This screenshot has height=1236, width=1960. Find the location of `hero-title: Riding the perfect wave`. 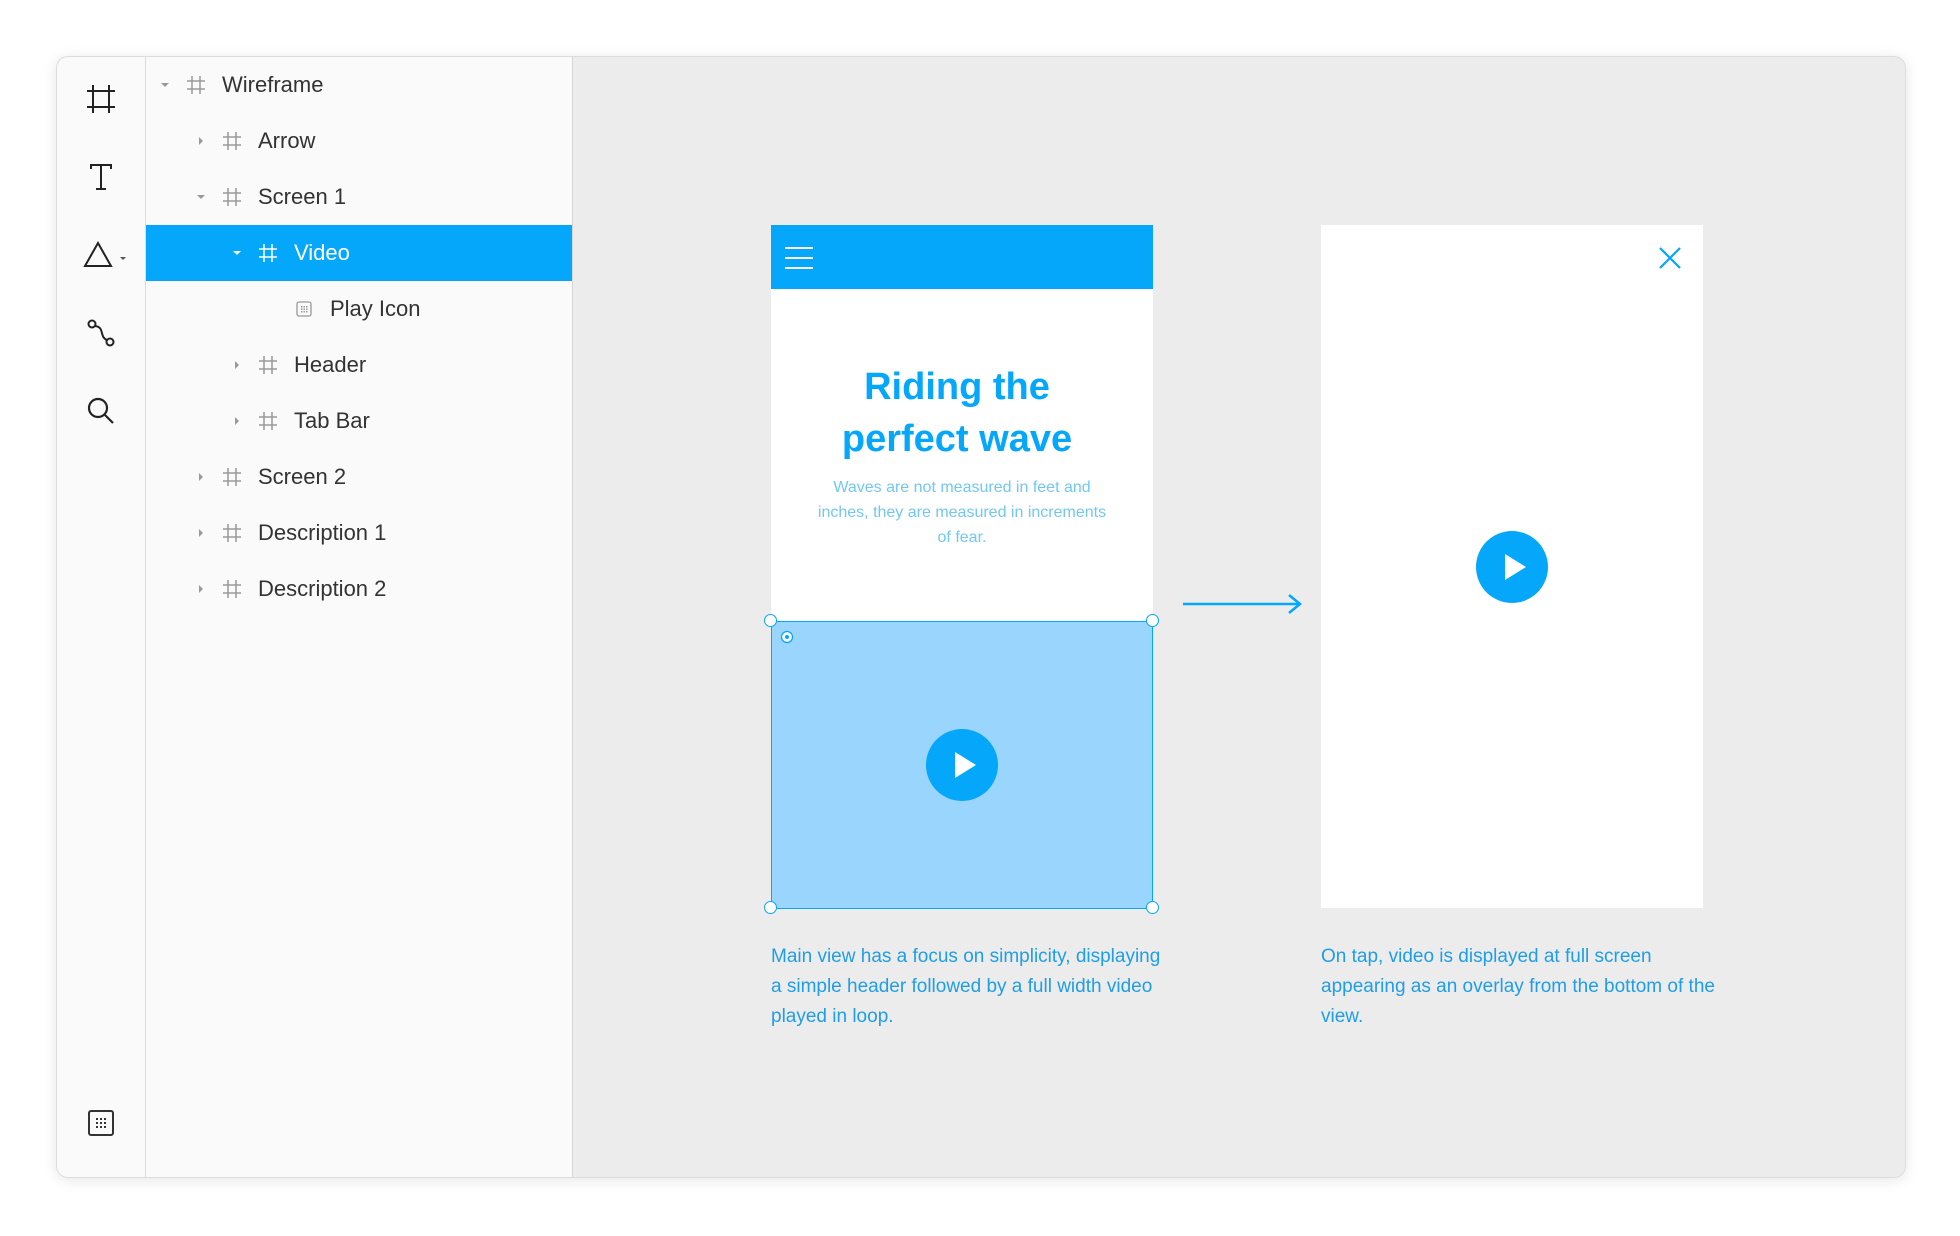

hero-title: Riding the perfect wave is located at coordinates (957, 413).